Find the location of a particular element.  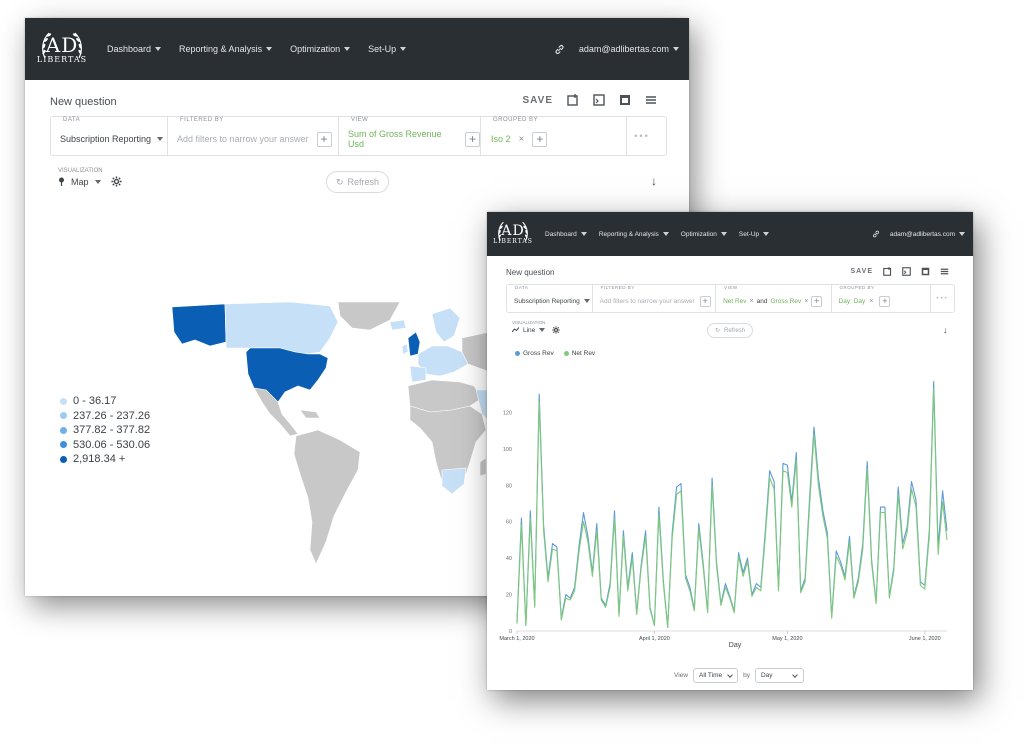

chart-series is located at coordinates (732, 504).